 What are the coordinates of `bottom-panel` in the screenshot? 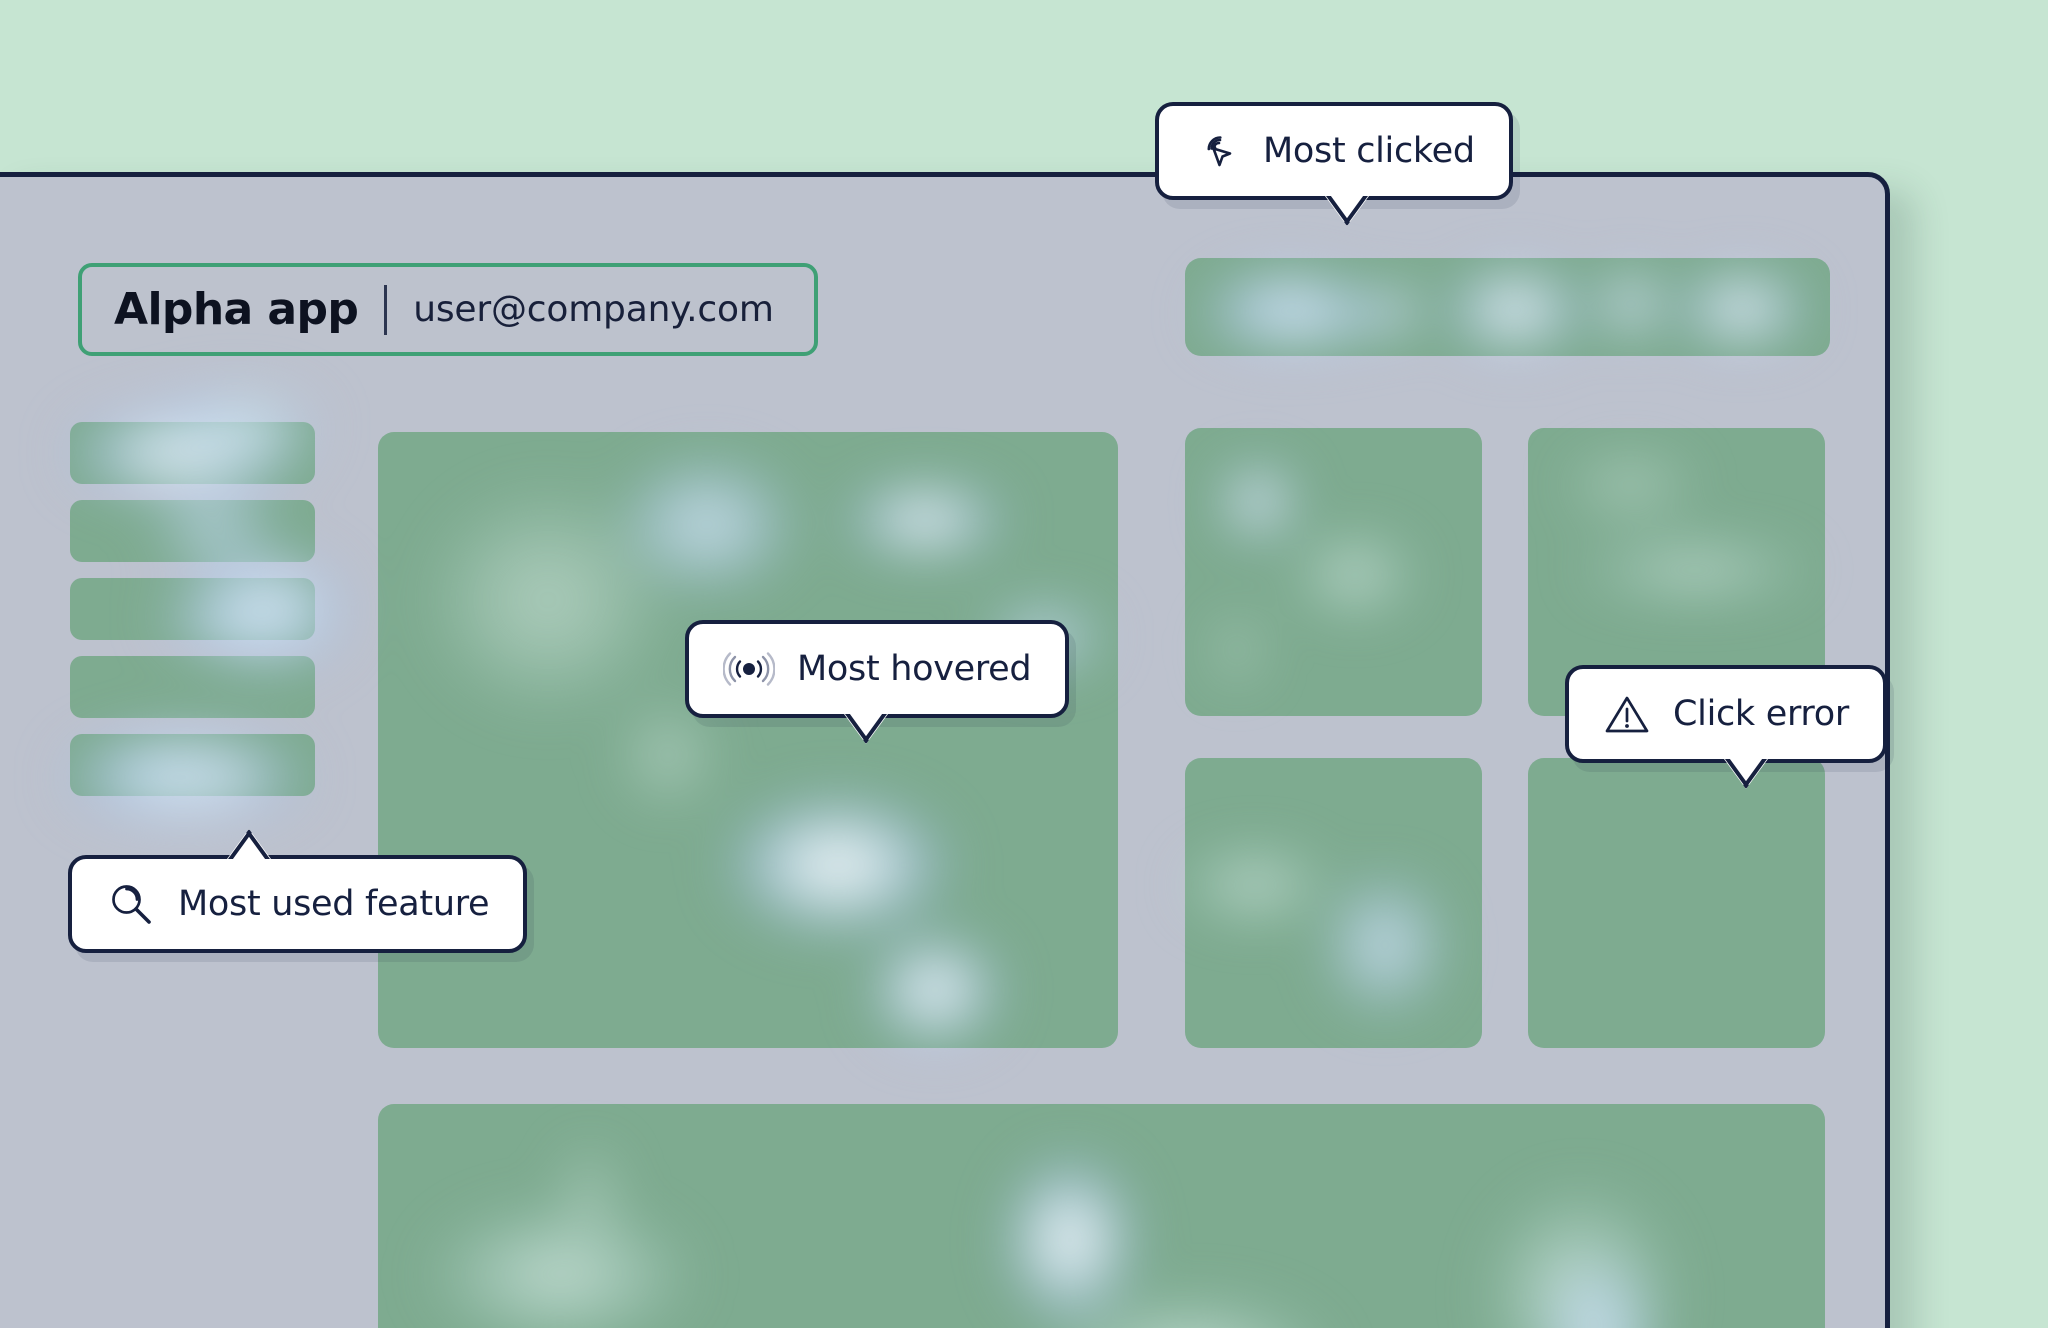 It's located at (1101, 1216).